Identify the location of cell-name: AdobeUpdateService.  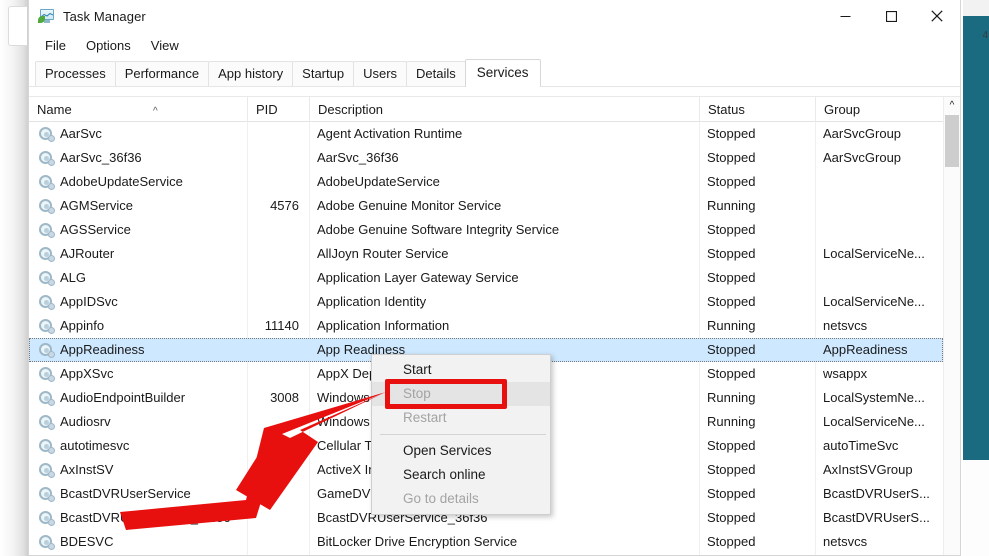
(138, 182).